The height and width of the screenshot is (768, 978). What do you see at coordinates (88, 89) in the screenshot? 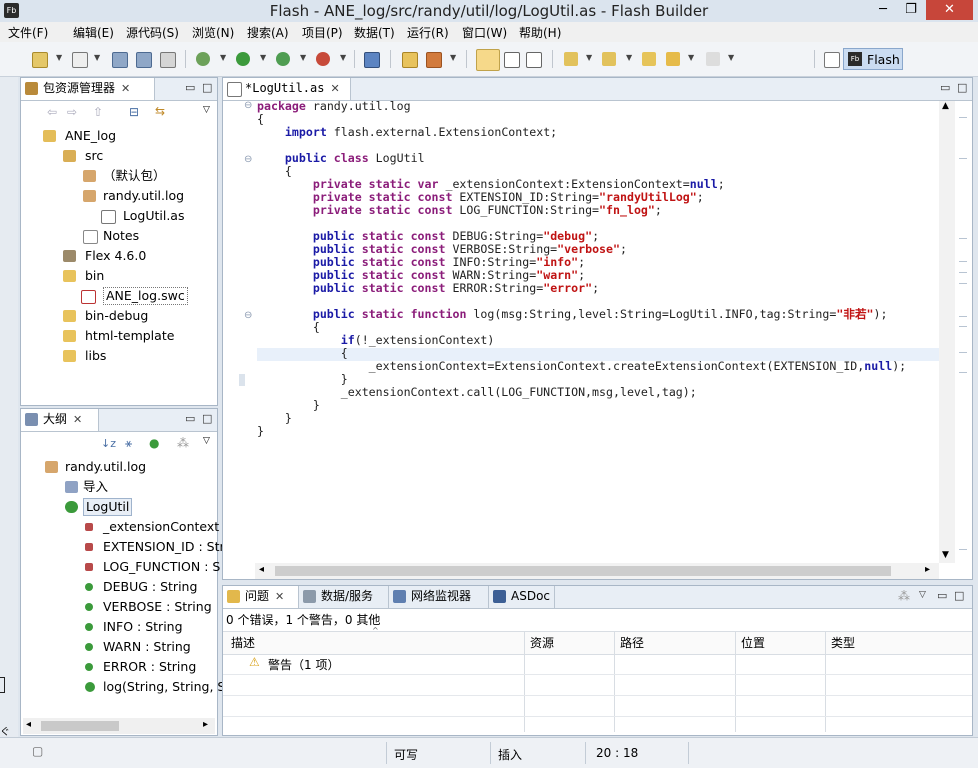
I see `tab-package-explorer: 包资源管理器 ✕` at bounding box center [88, 89].